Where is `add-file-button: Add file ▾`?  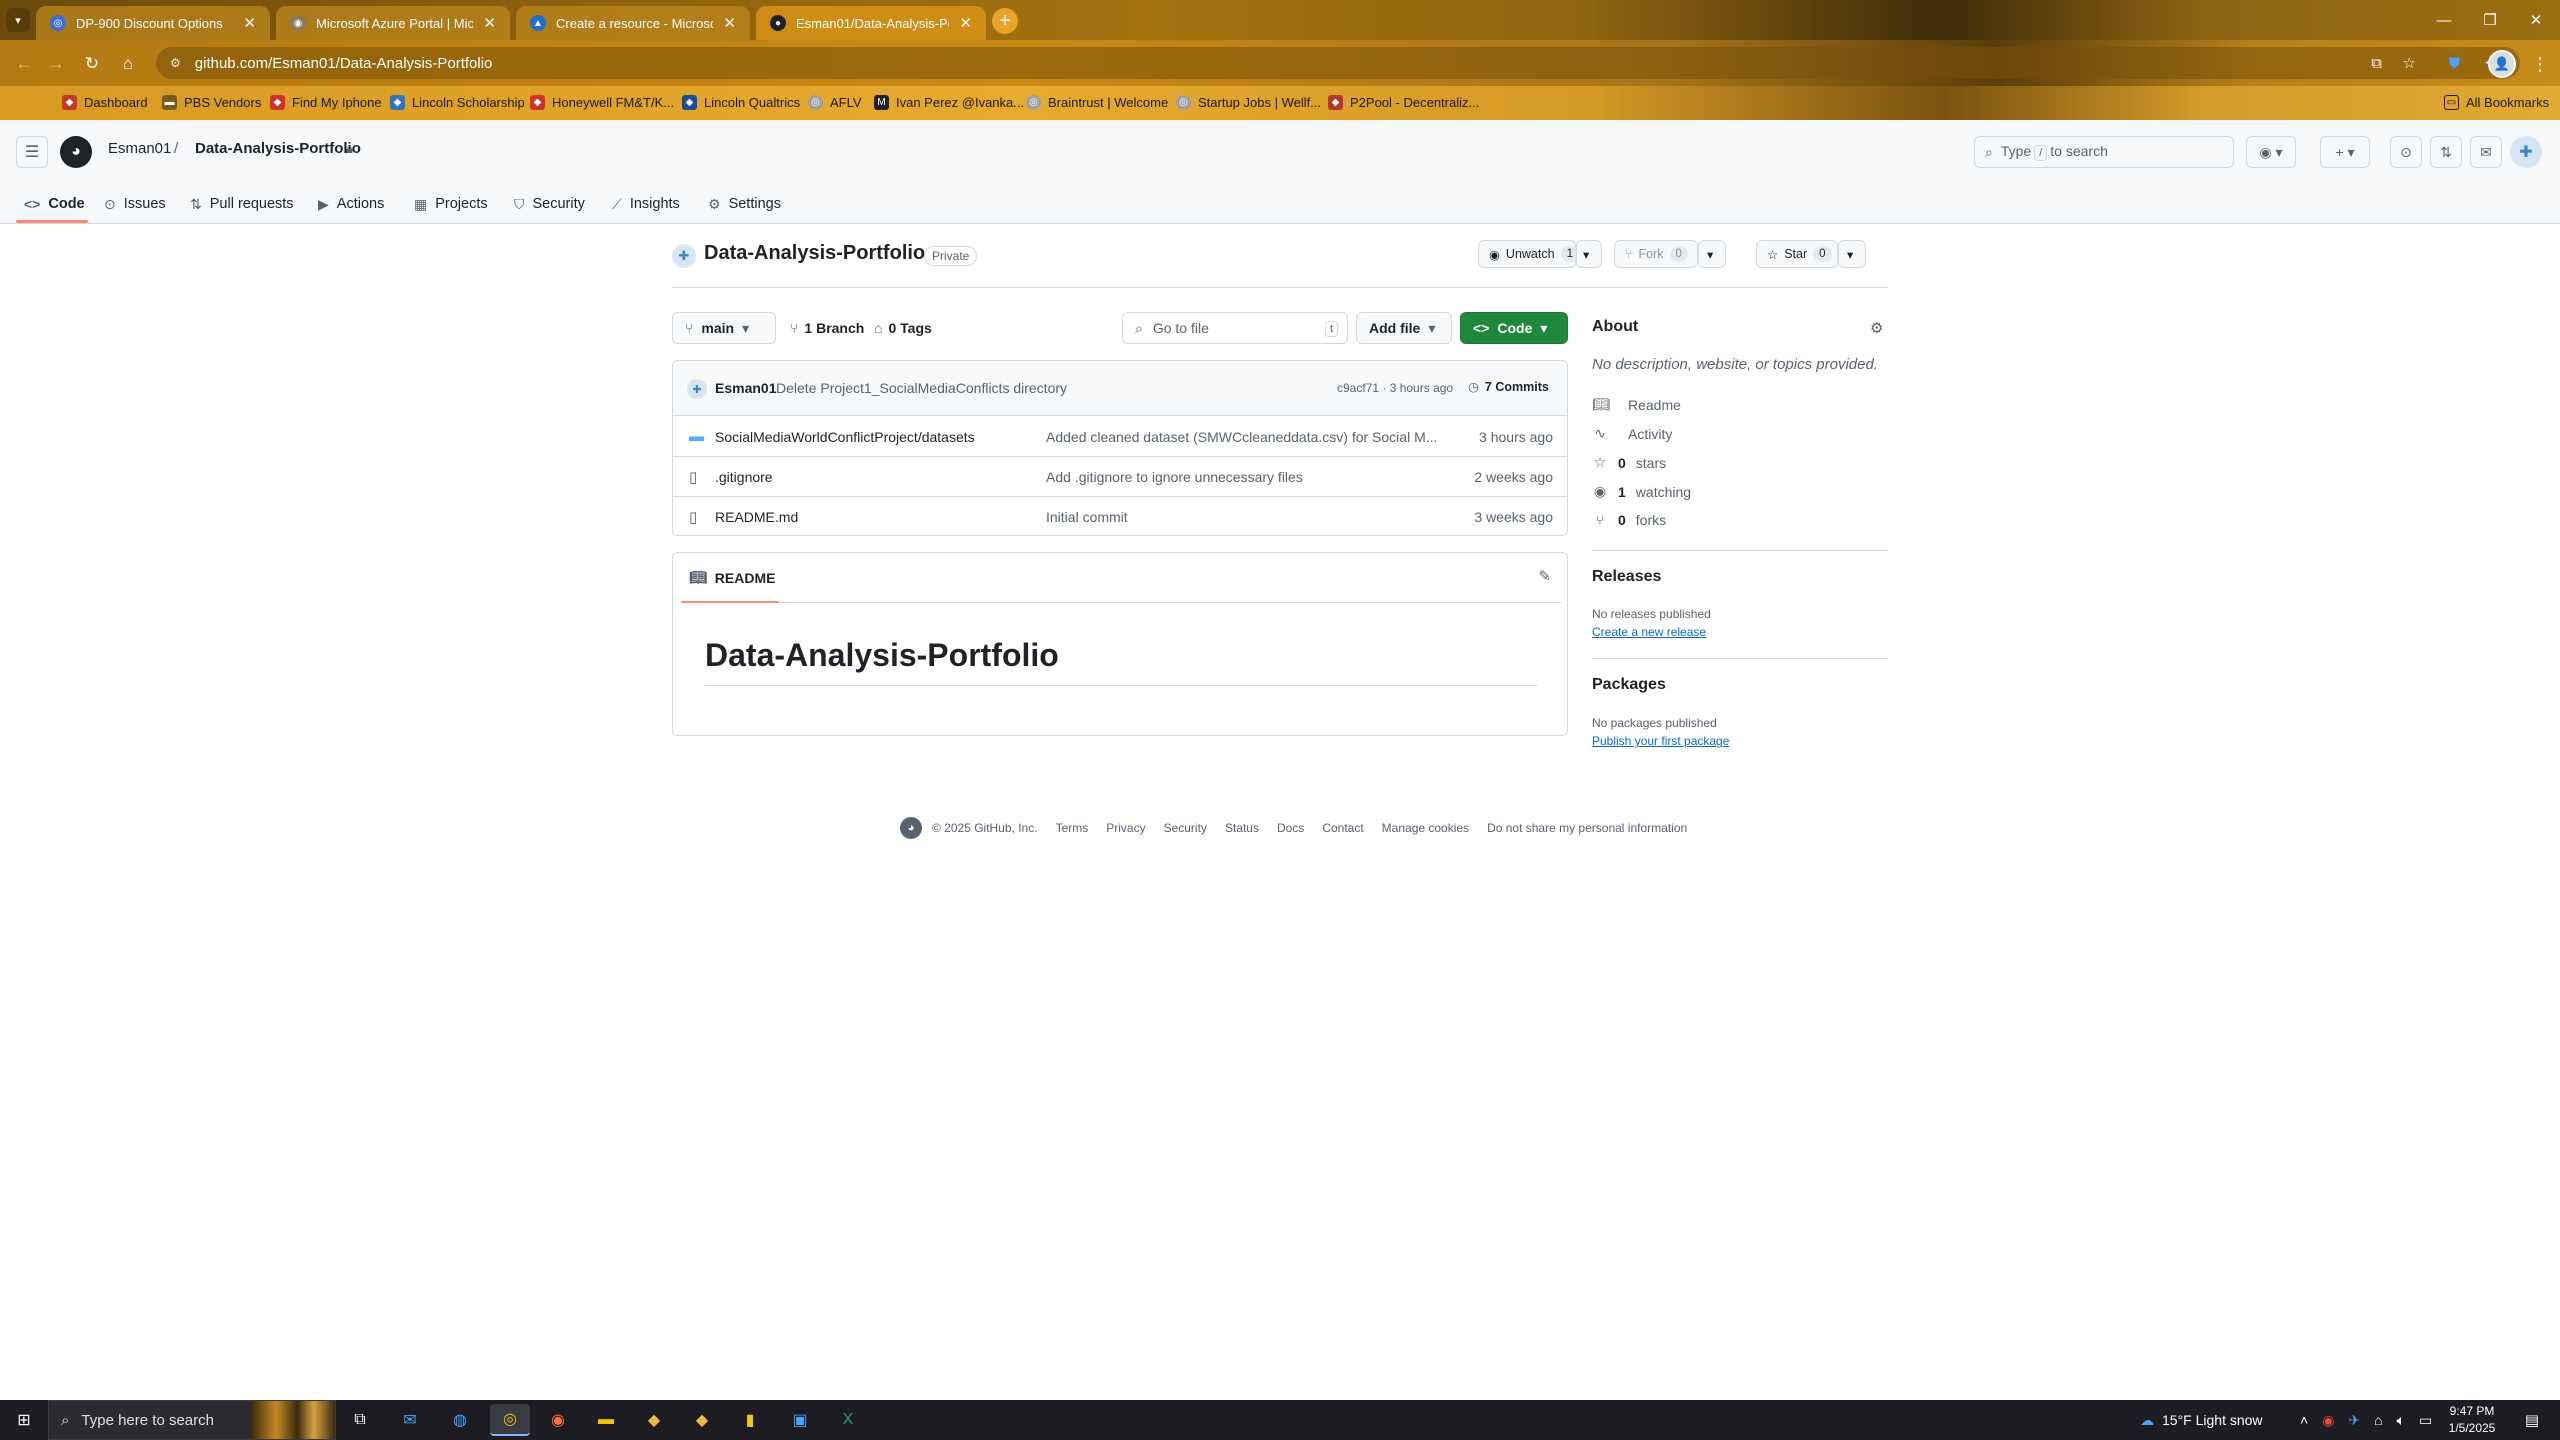 add-file-button: Add file ▾ is located at coordinates (1404, 328).